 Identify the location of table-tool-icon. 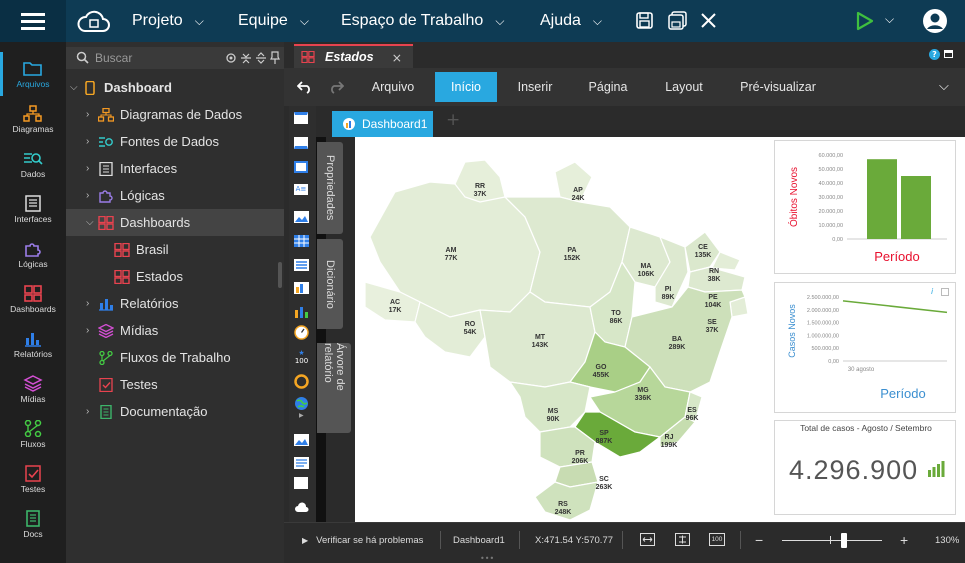
(301, 241).